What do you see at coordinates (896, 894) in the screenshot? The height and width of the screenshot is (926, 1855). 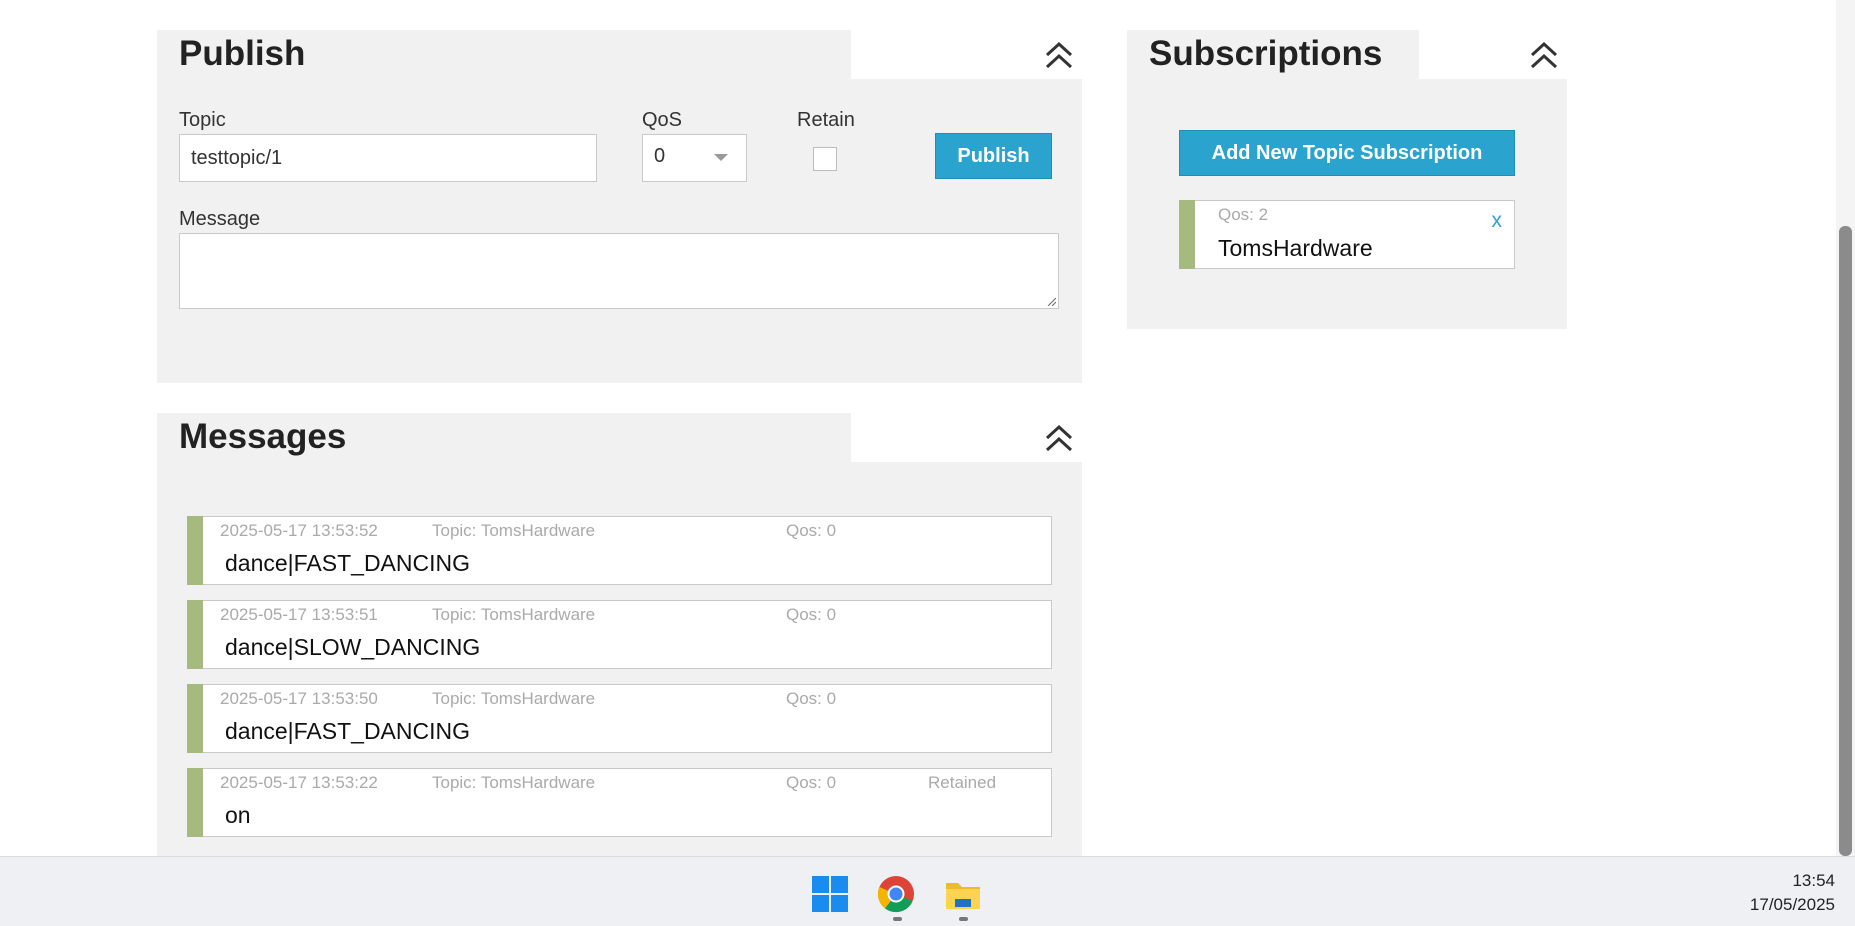 I see `chrome-icon` at bounding box center [896, 894].